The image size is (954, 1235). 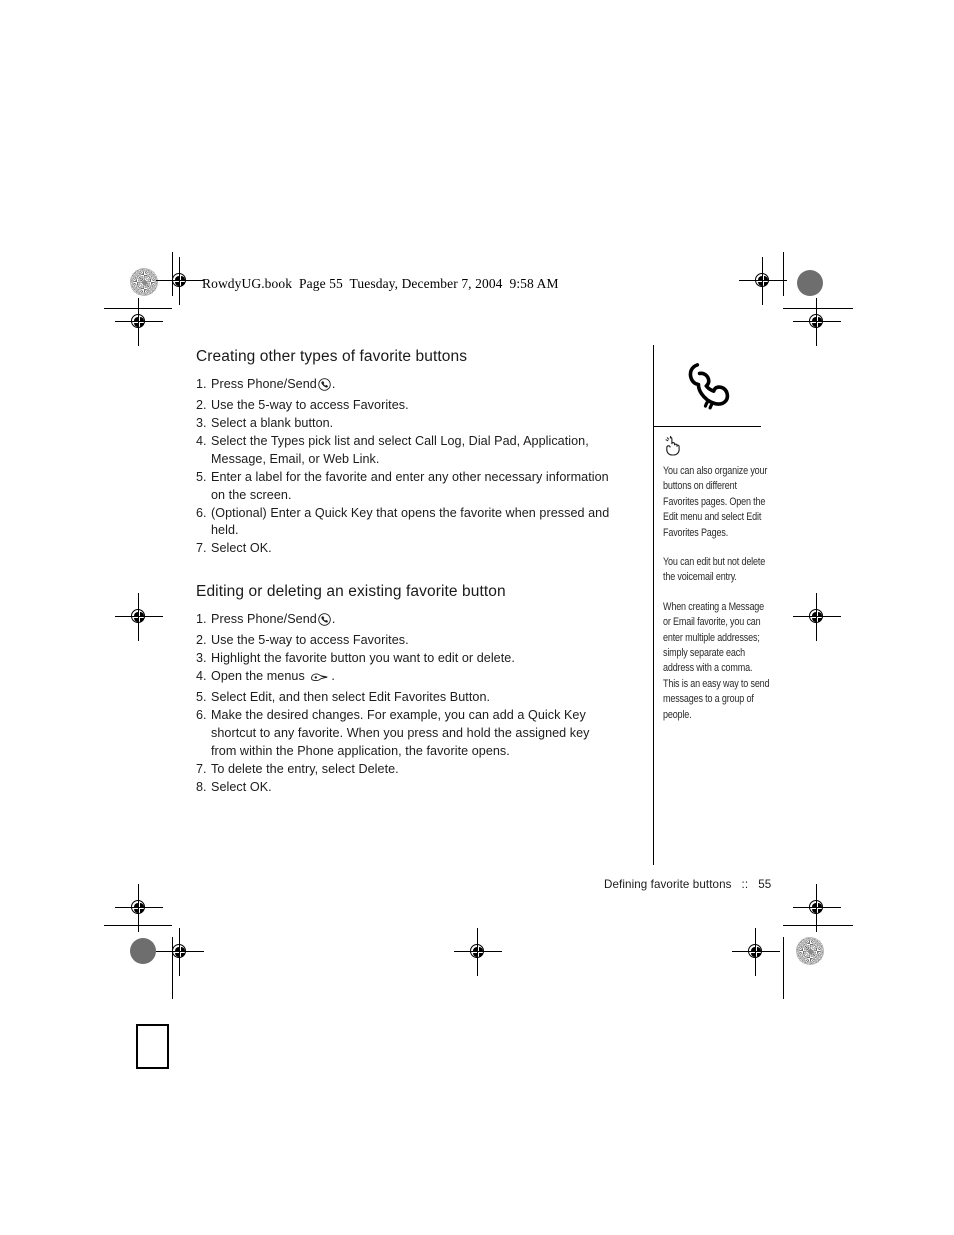 I want to click on registration-target-bottom-center, so click(x=478, y=952).